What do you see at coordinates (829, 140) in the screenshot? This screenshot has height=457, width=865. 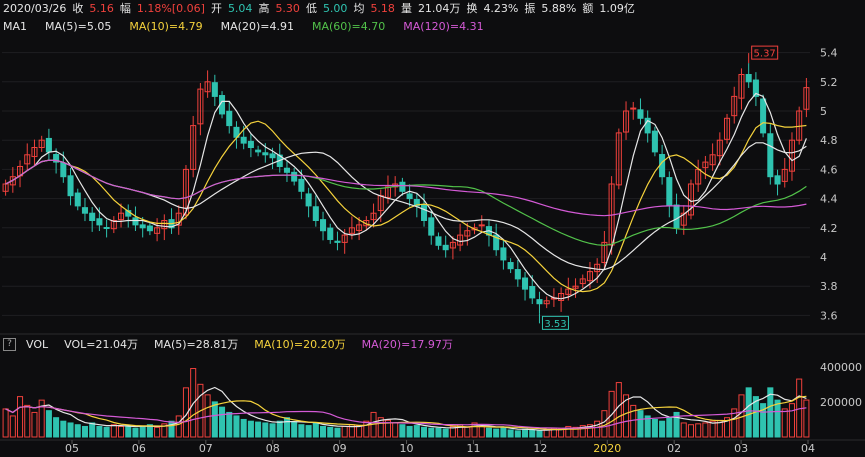 I see `price-tick-label: 4.8` at bounding box center [829, 140].